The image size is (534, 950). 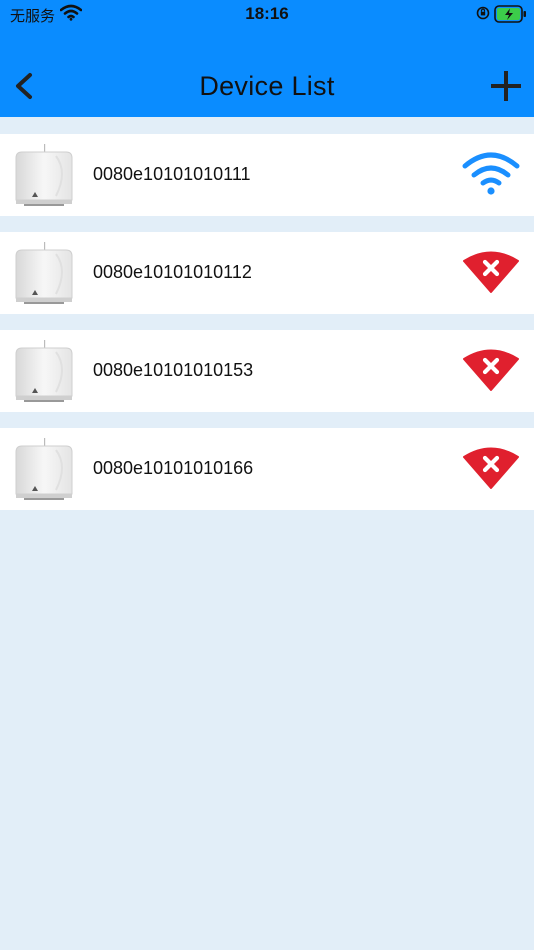 What do you see at coordinates (267, 469) in the screenshot?
I see `device-row: 0080e10101010166` at bounding box center [267, 469].